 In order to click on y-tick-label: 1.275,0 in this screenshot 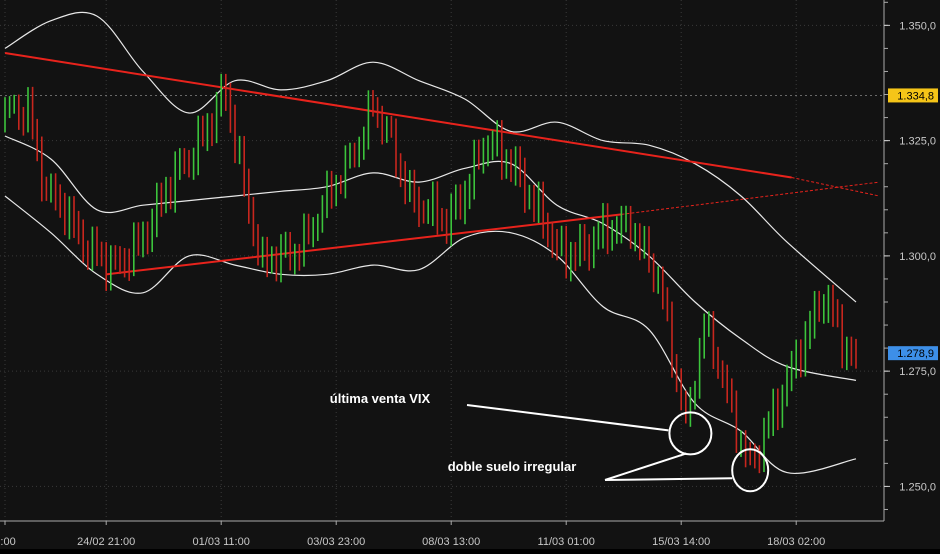, I will do `click(917, 372)`.